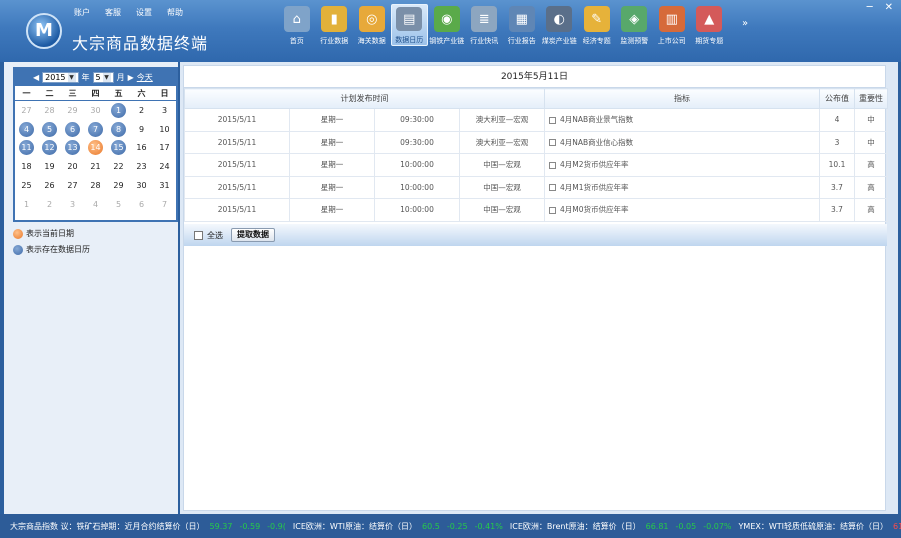 The height and width of the screenshot is (538, 901). What do you see at coordinates (141, 166) in the screenshot?
I see `calendar-day: 23` at bounding box center [141, 166].